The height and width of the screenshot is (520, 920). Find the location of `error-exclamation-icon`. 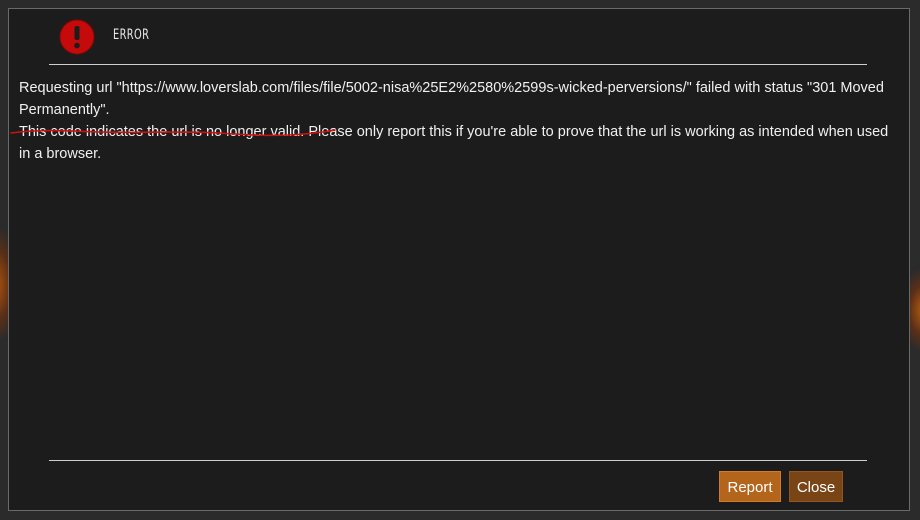

error-exclamation-icon is located at coordinates (77, 37).